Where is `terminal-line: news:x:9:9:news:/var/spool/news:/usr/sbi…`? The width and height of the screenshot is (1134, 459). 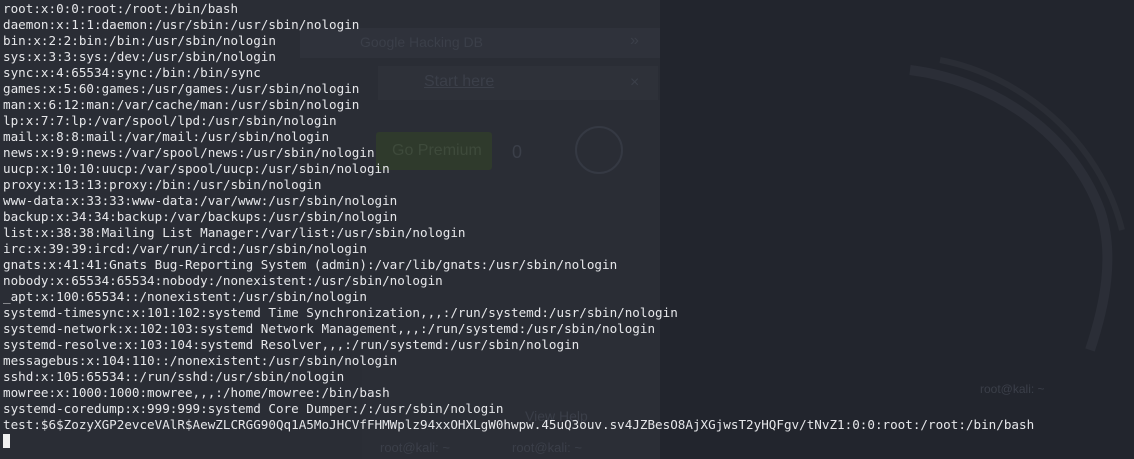 terminal-line: news:x:9:9:news:/var/spool/news:/usr/sbi… is located at coordinates (189, 152).